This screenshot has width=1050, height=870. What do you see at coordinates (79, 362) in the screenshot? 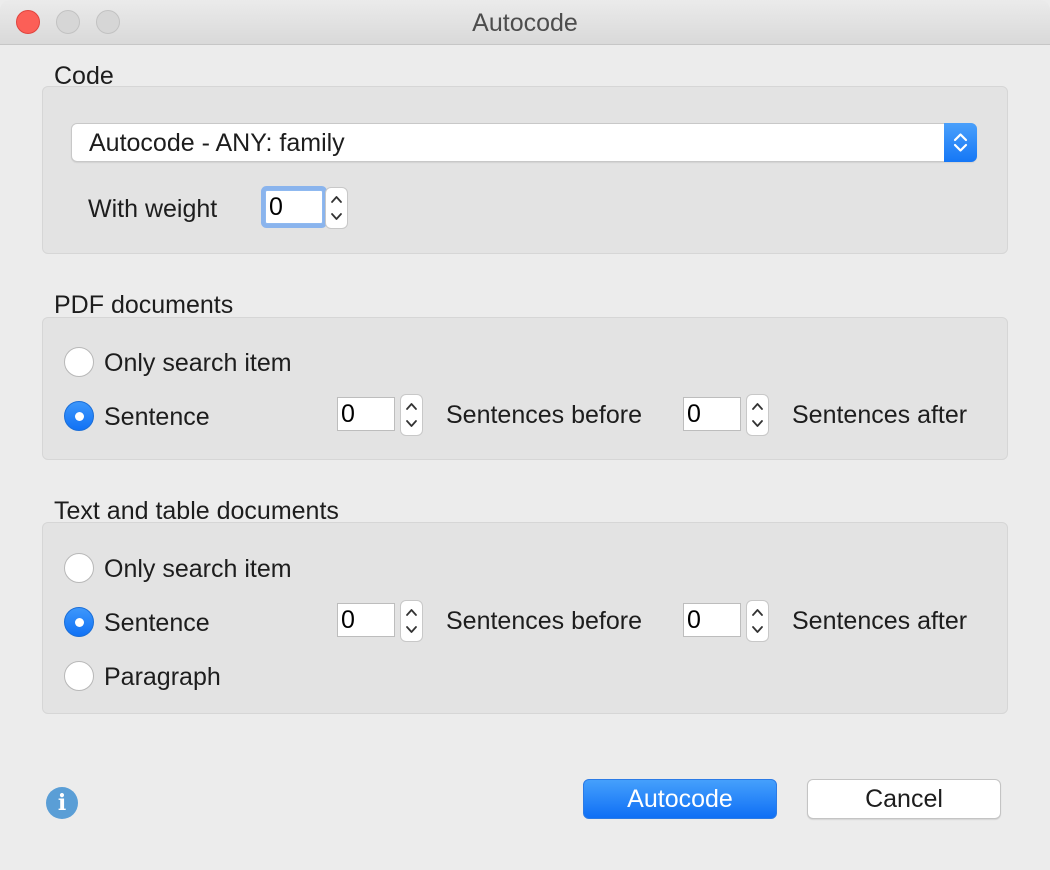
I see `pdf-only-search-item-radio` at bounding box center [79, 362].